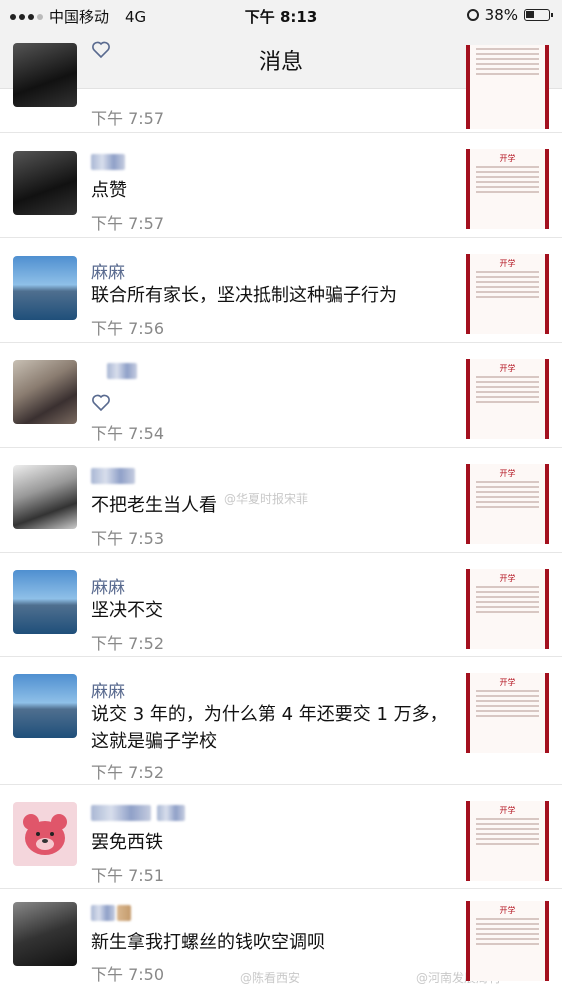 This screenshot has height=1000, width=562. Describe the element at coordinates (128, 328) in the screenshot. I see `message-time: 下午 7:56` at that location.